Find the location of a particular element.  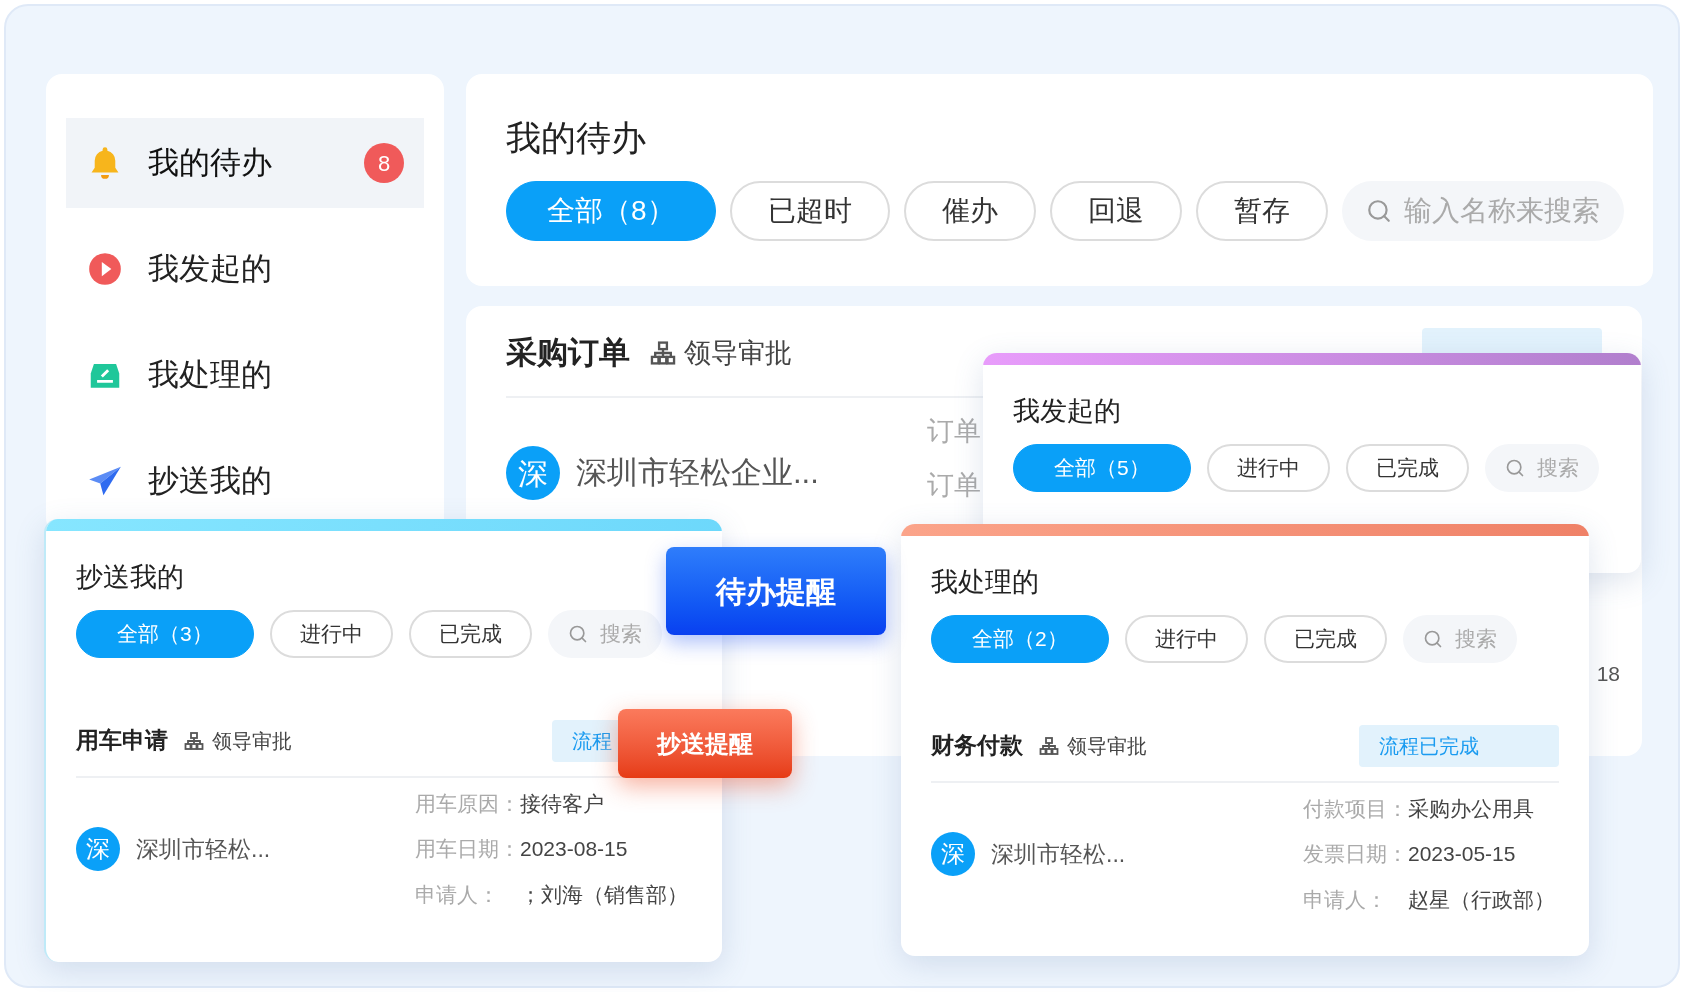

detail-value: 接待客户 is located at coordinates (562, 803).